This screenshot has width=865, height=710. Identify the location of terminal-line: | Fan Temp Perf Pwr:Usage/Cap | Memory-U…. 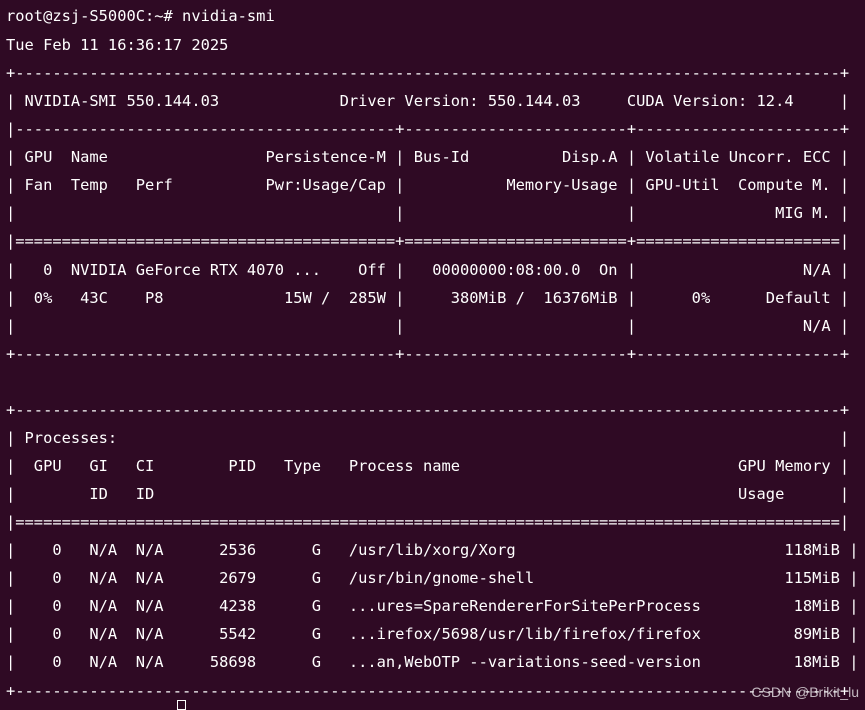
(428, 185).